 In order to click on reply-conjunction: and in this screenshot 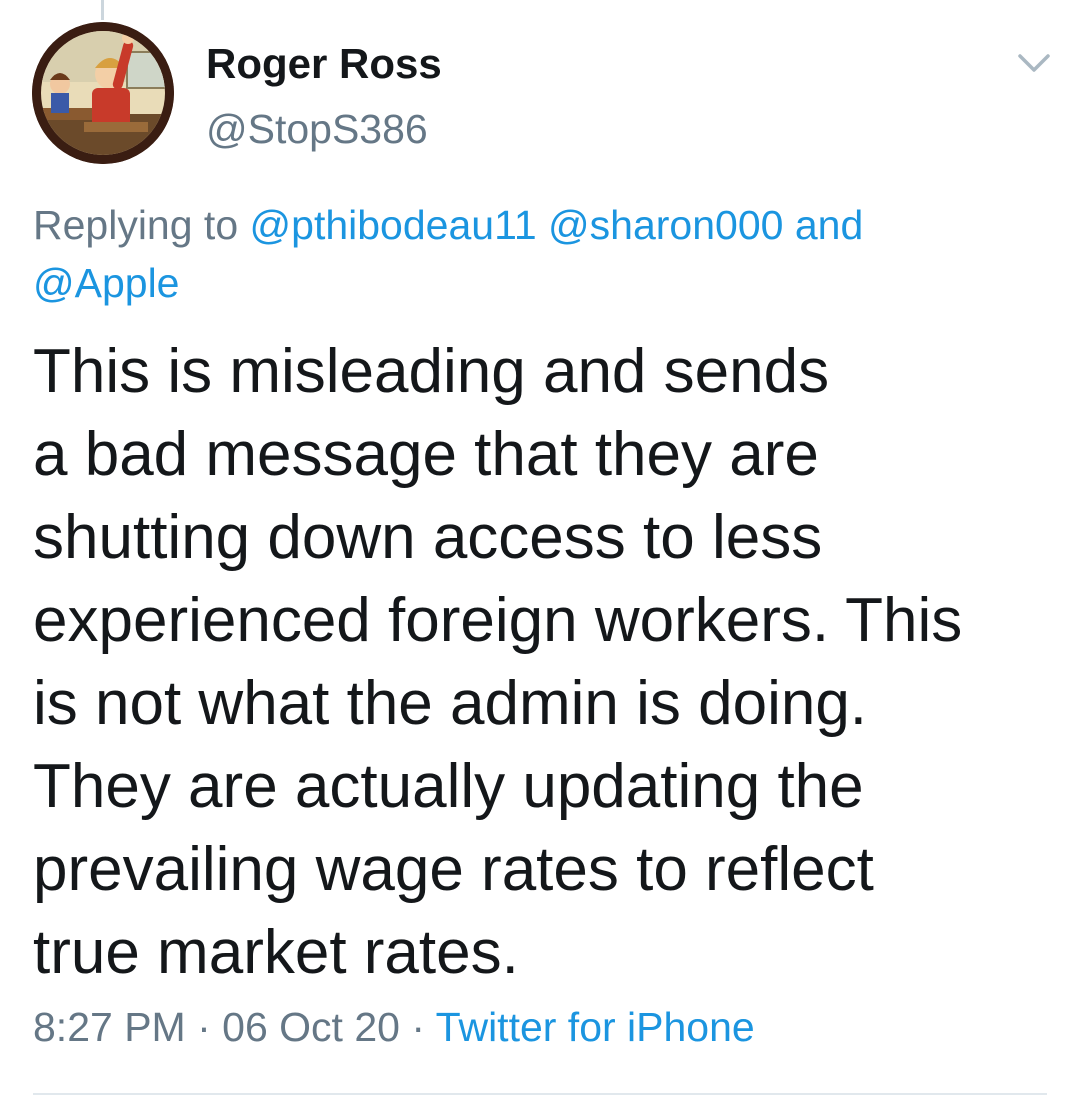, I will do `click(829, 225)`.